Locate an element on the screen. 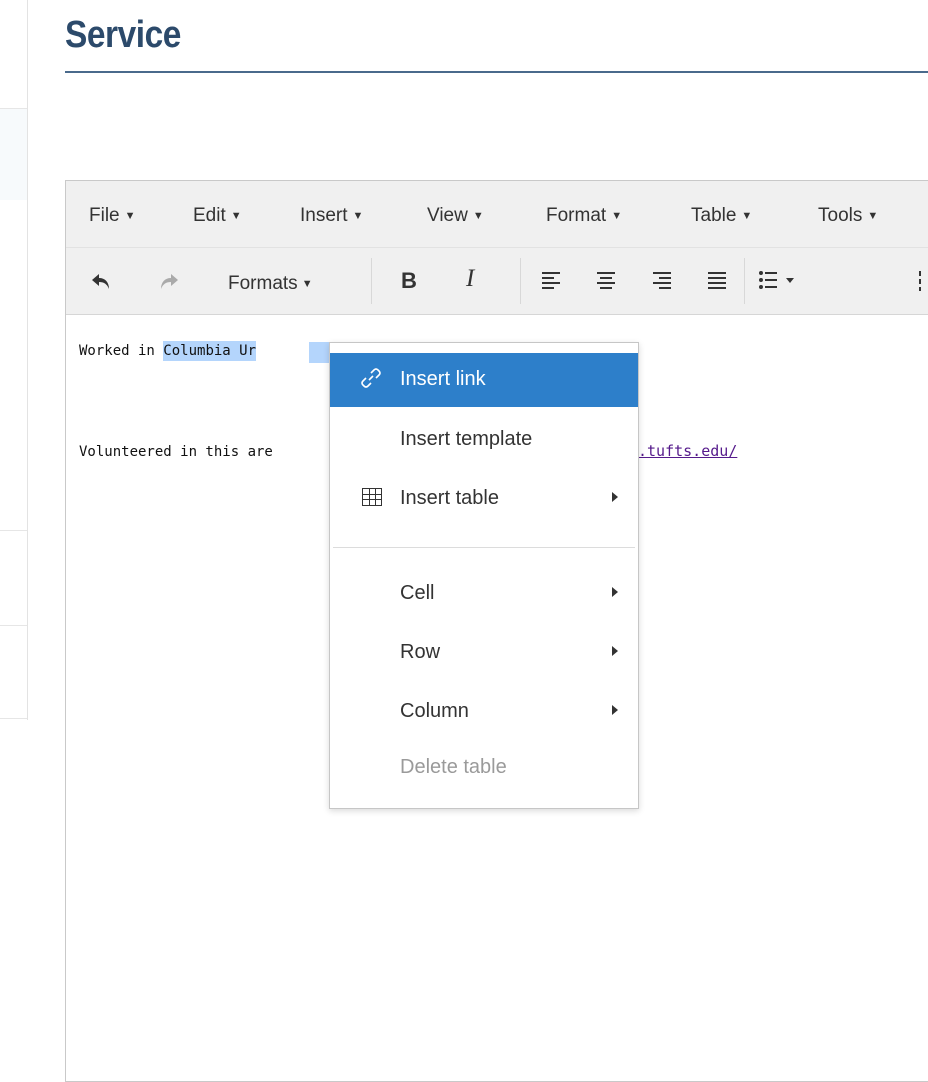 This screenshot has width=928, height=1082. menu-edit: Edit ▼ is located at coordinates (217, 216).